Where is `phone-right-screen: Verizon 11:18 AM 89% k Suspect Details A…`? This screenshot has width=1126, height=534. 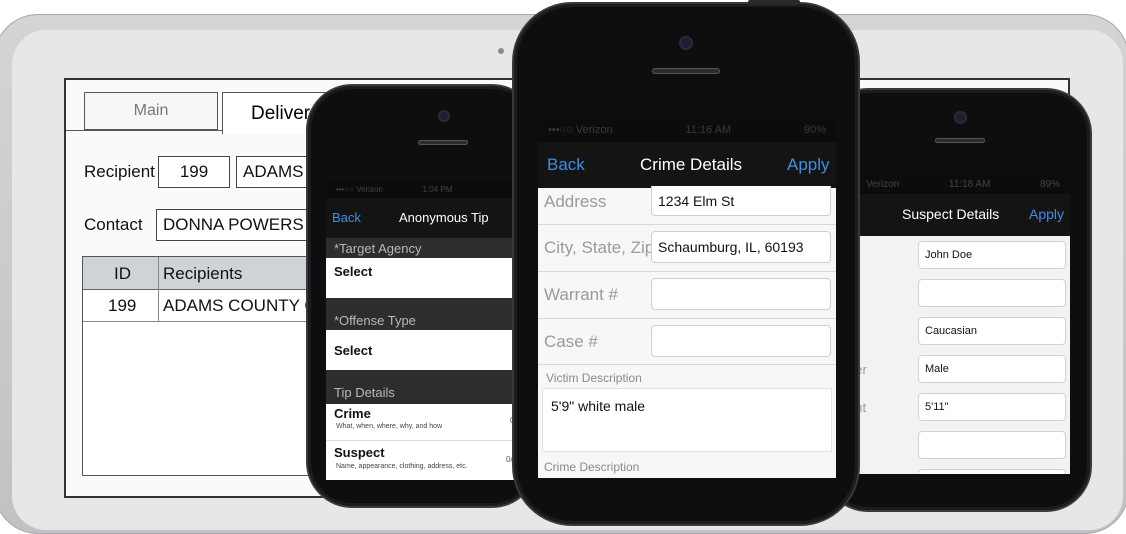
phone-right-screen: Verizon 11:18 AM 89% k Suspect Details A… is located at coordinates (958, 324).